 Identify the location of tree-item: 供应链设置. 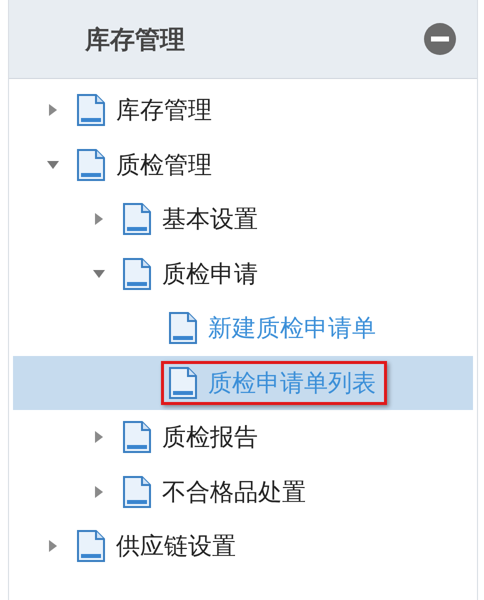
(176, 546).